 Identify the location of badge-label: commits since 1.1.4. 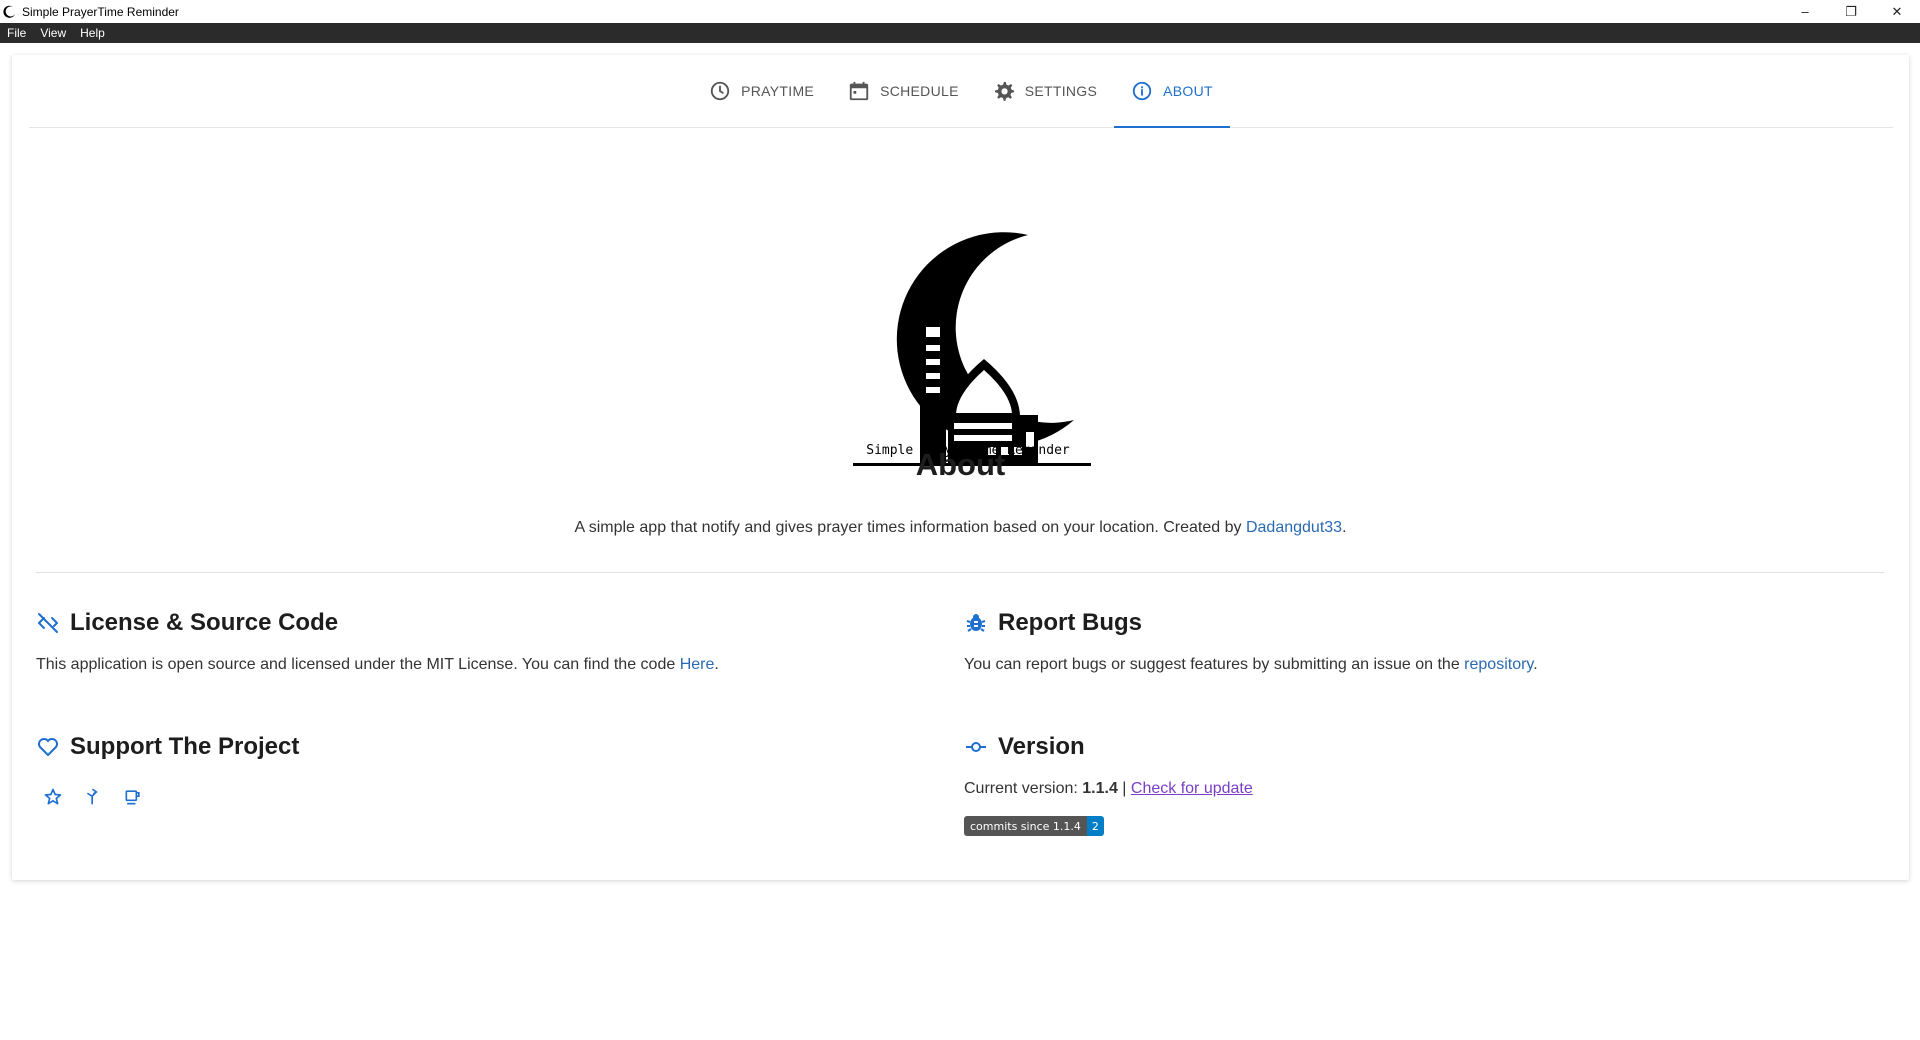
(1025, 826).